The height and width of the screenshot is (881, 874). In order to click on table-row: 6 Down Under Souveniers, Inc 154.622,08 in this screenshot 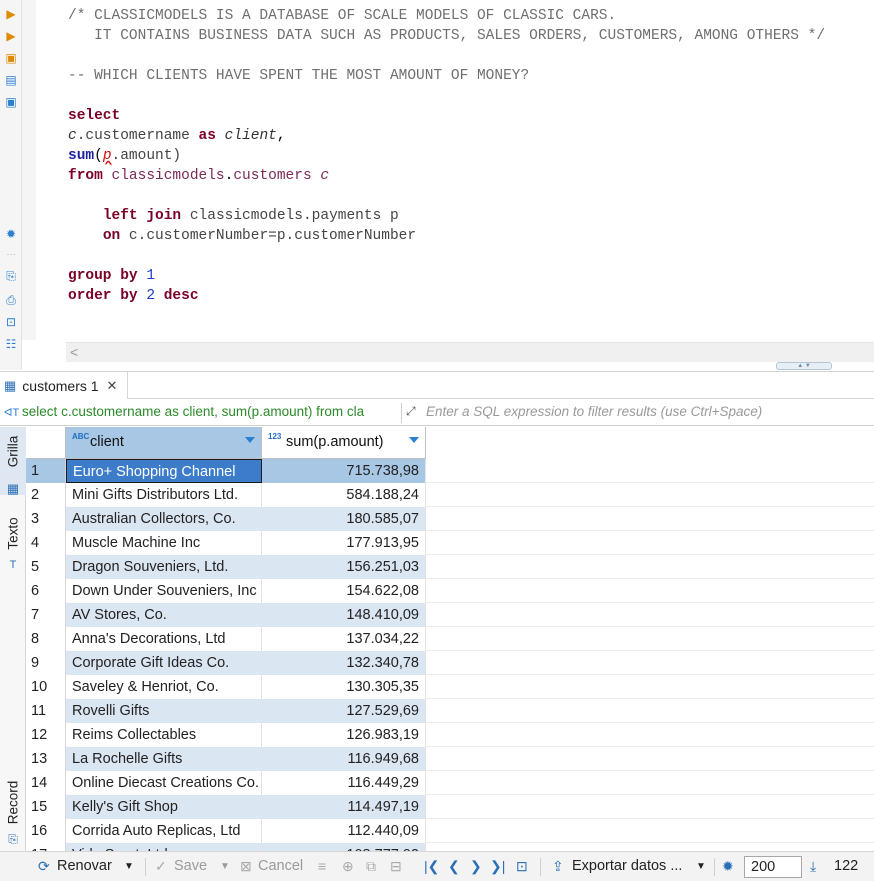, I will do `click(450, 591)`.